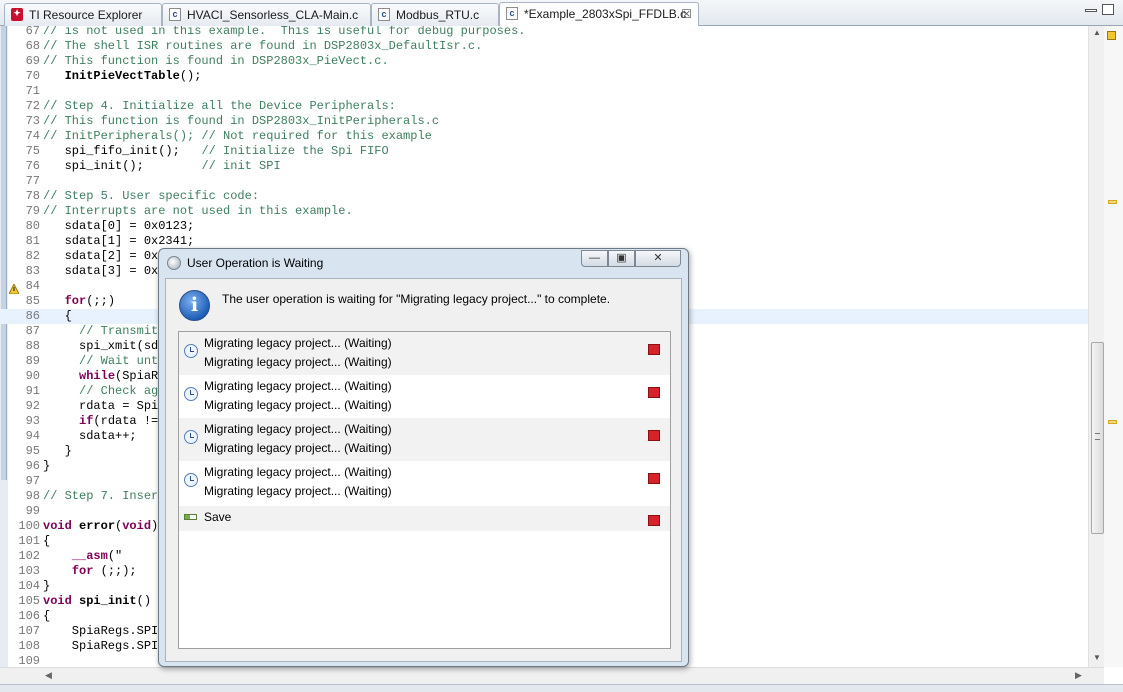 This screenshot has height=692, width=1123. Describe the element at coordinates (1097, 438) in the screenshot. I see `scroll-thumb` at that location.